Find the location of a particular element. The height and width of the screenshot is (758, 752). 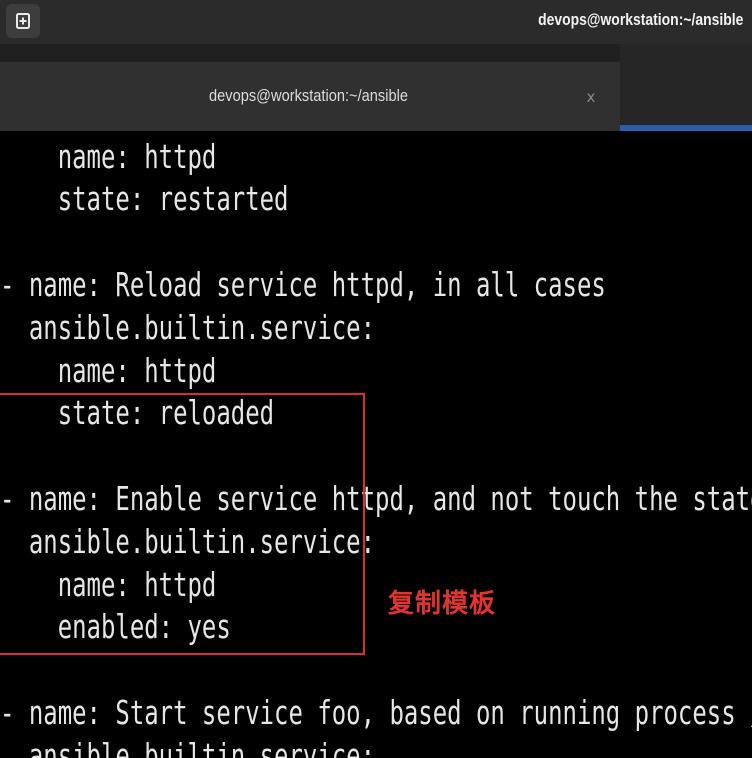

new-tab-button is located at coordinates (23, 21).